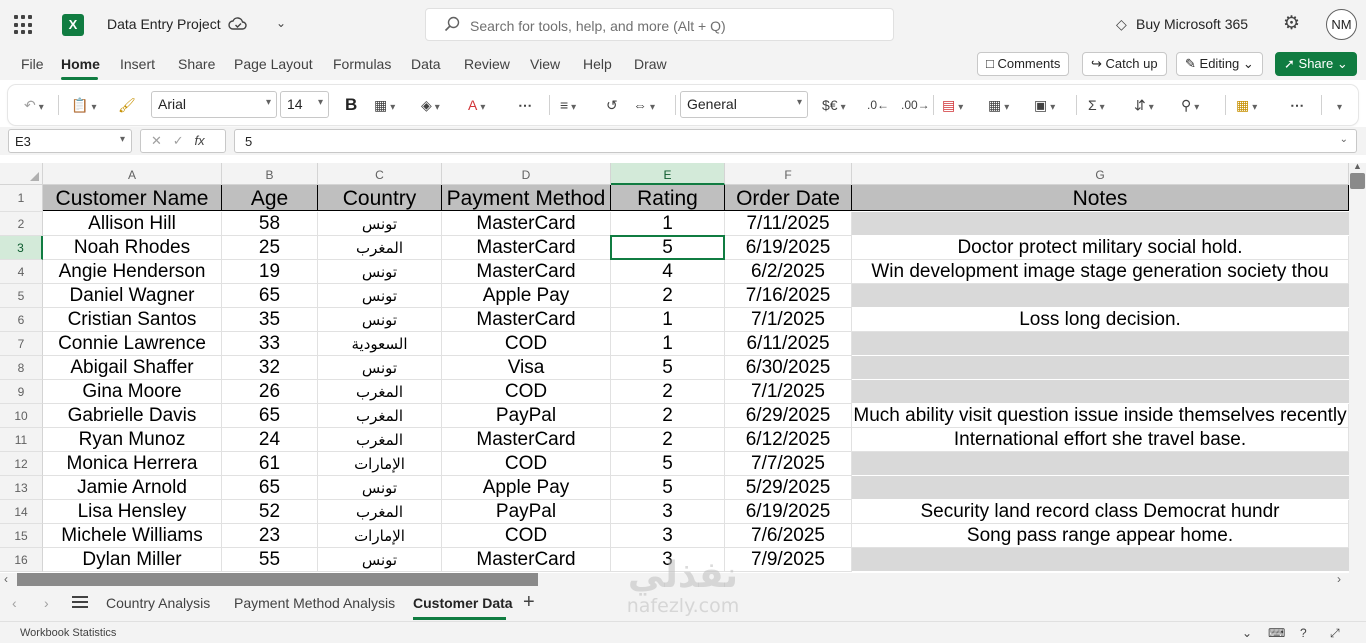  What do you see at coordinates (1124, 64) in the screenshot?
I see `catch-up-button: ↪ Catch up` at bounding box center [1124, 64].